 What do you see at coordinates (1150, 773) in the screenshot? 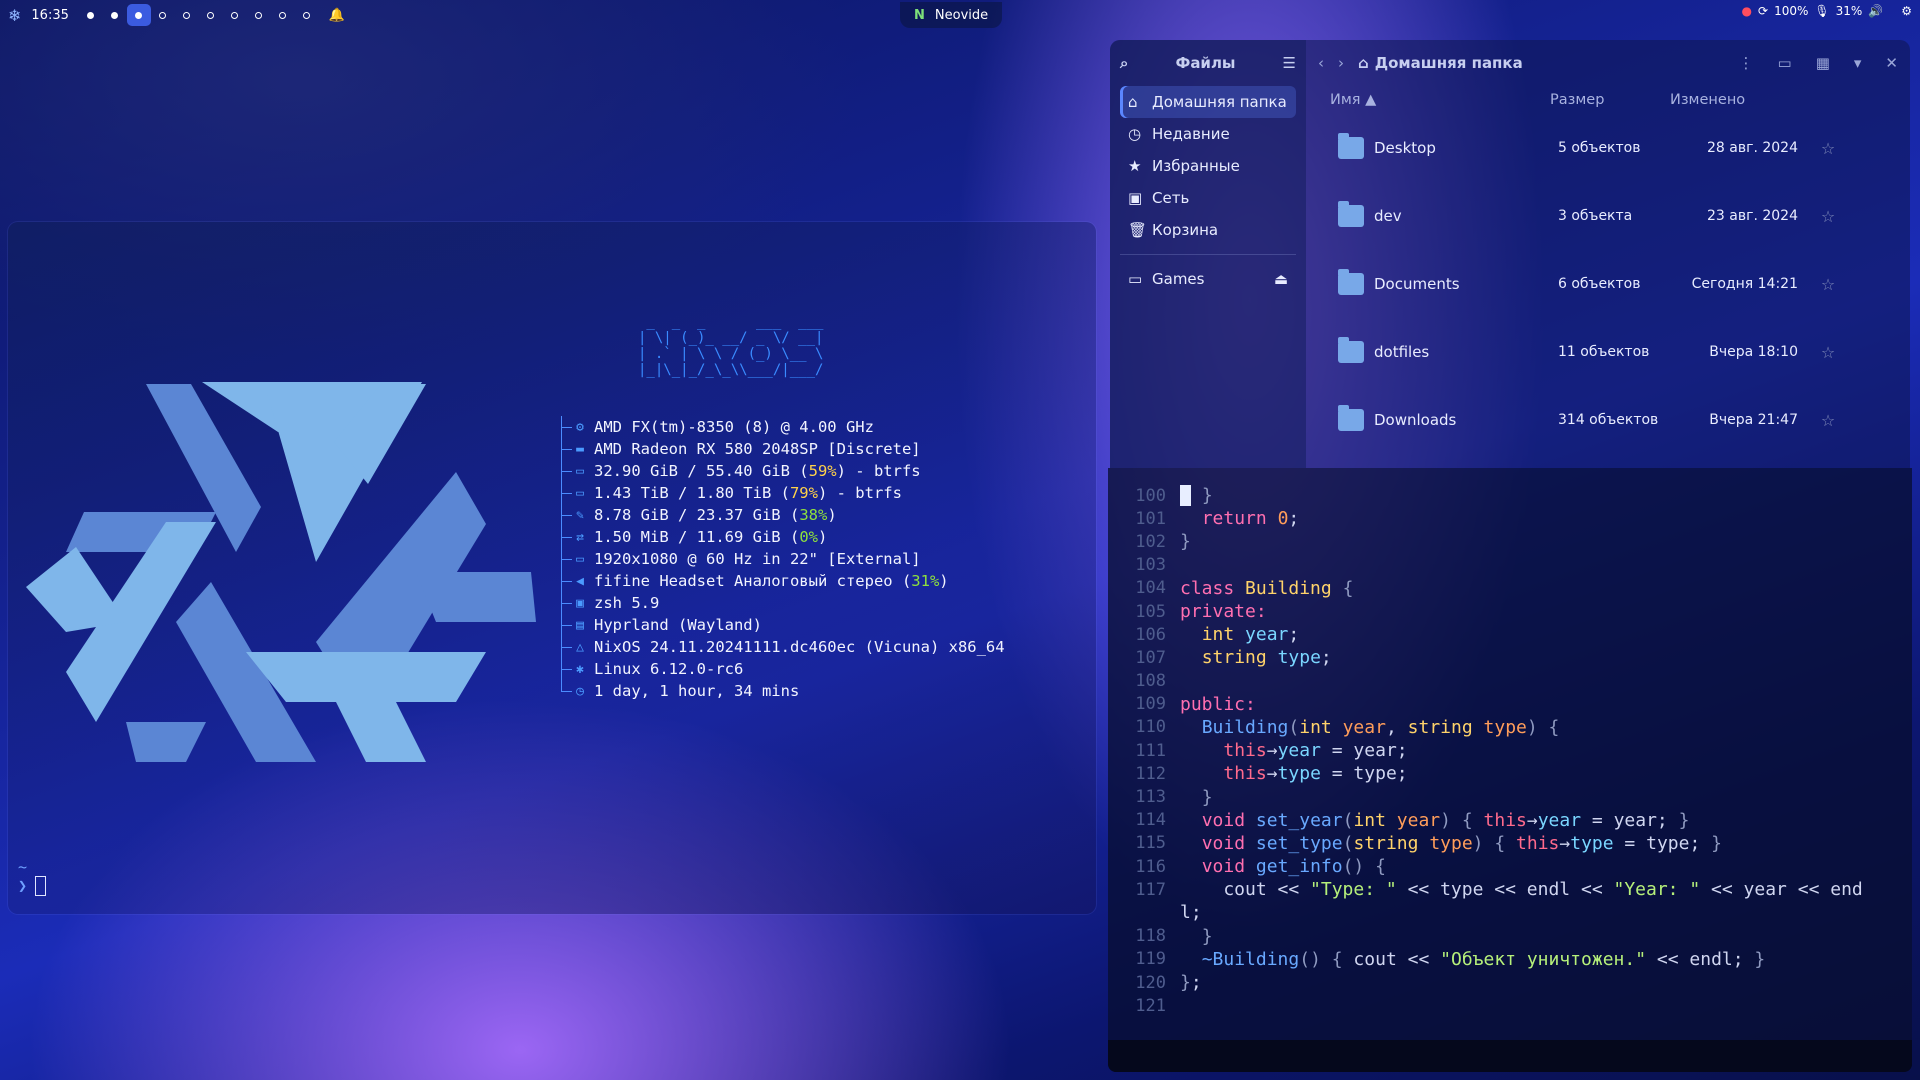
I see `line-number: 112` at bounding box center [1150, 773].